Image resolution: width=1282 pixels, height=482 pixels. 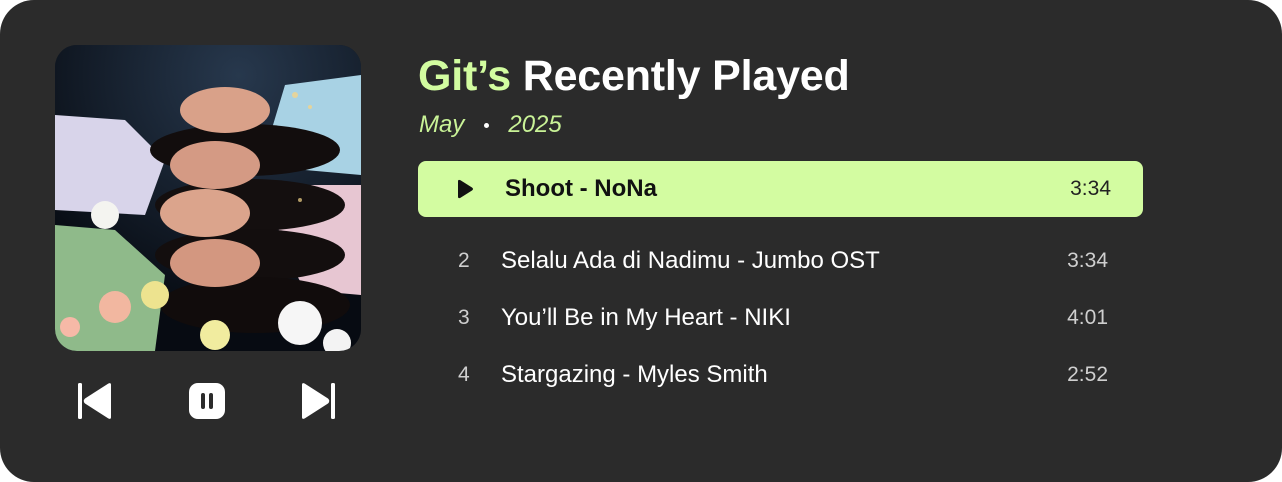 What do you see at coordinates (464, 260) in the screenshot?
I see `track-number: 2` at bounding box center [464, 260].